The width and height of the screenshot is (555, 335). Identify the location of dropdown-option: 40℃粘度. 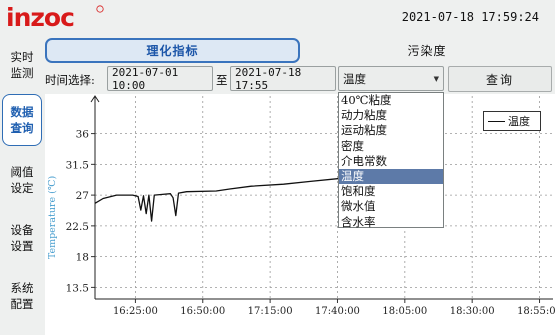
(391, 100).